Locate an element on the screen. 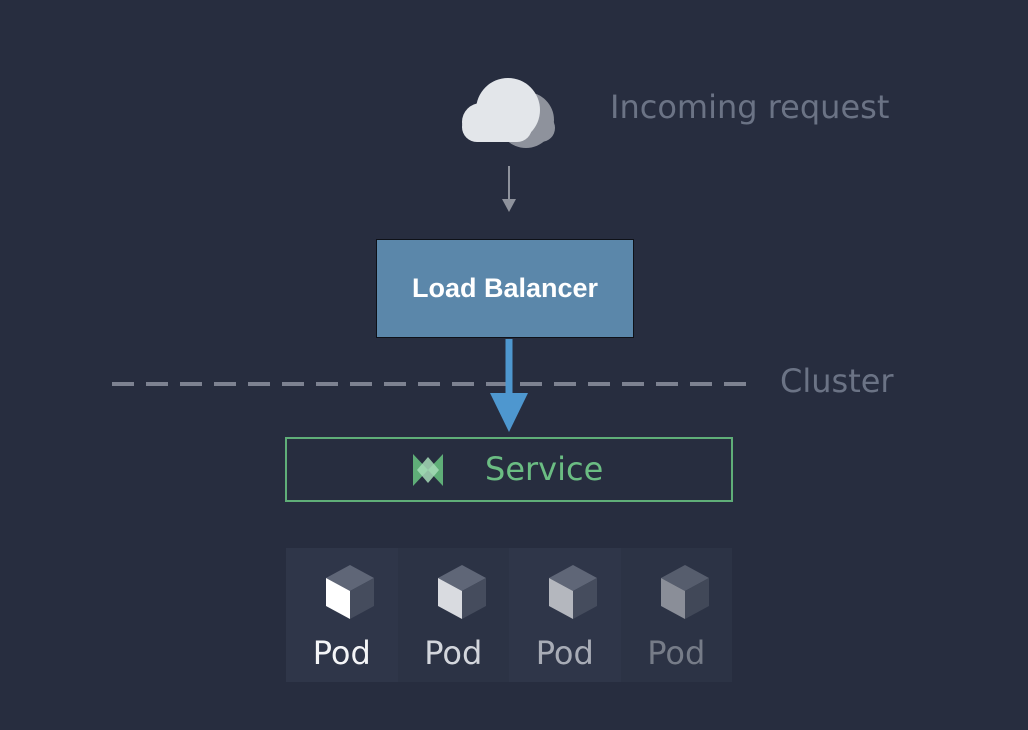 Image resolution: width=1028 pixels, height=730 pixels. incoming-request-label: Incoming request is located at coordinates (750, 107).